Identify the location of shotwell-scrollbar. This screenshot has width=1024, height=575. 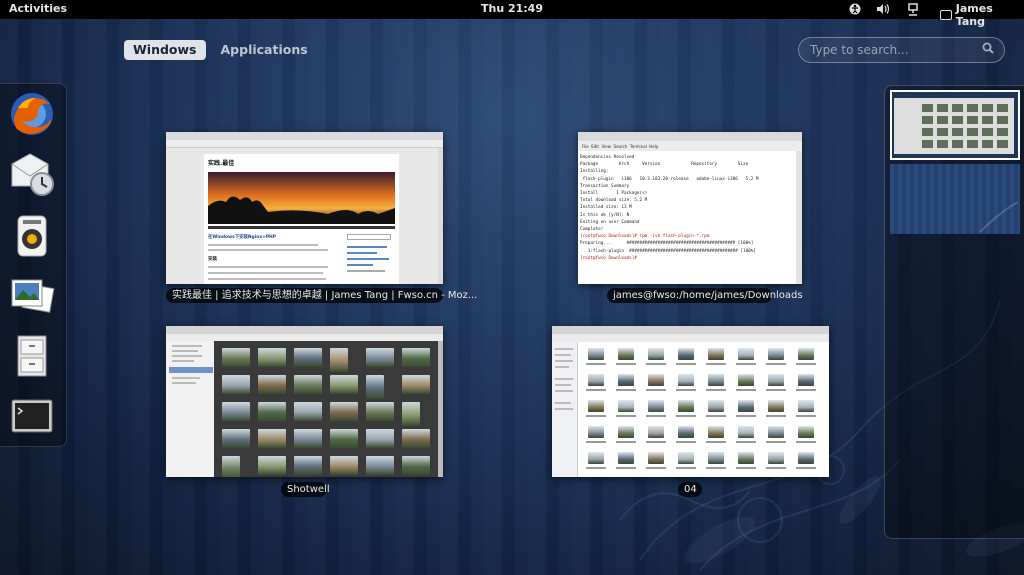
(440, 409).